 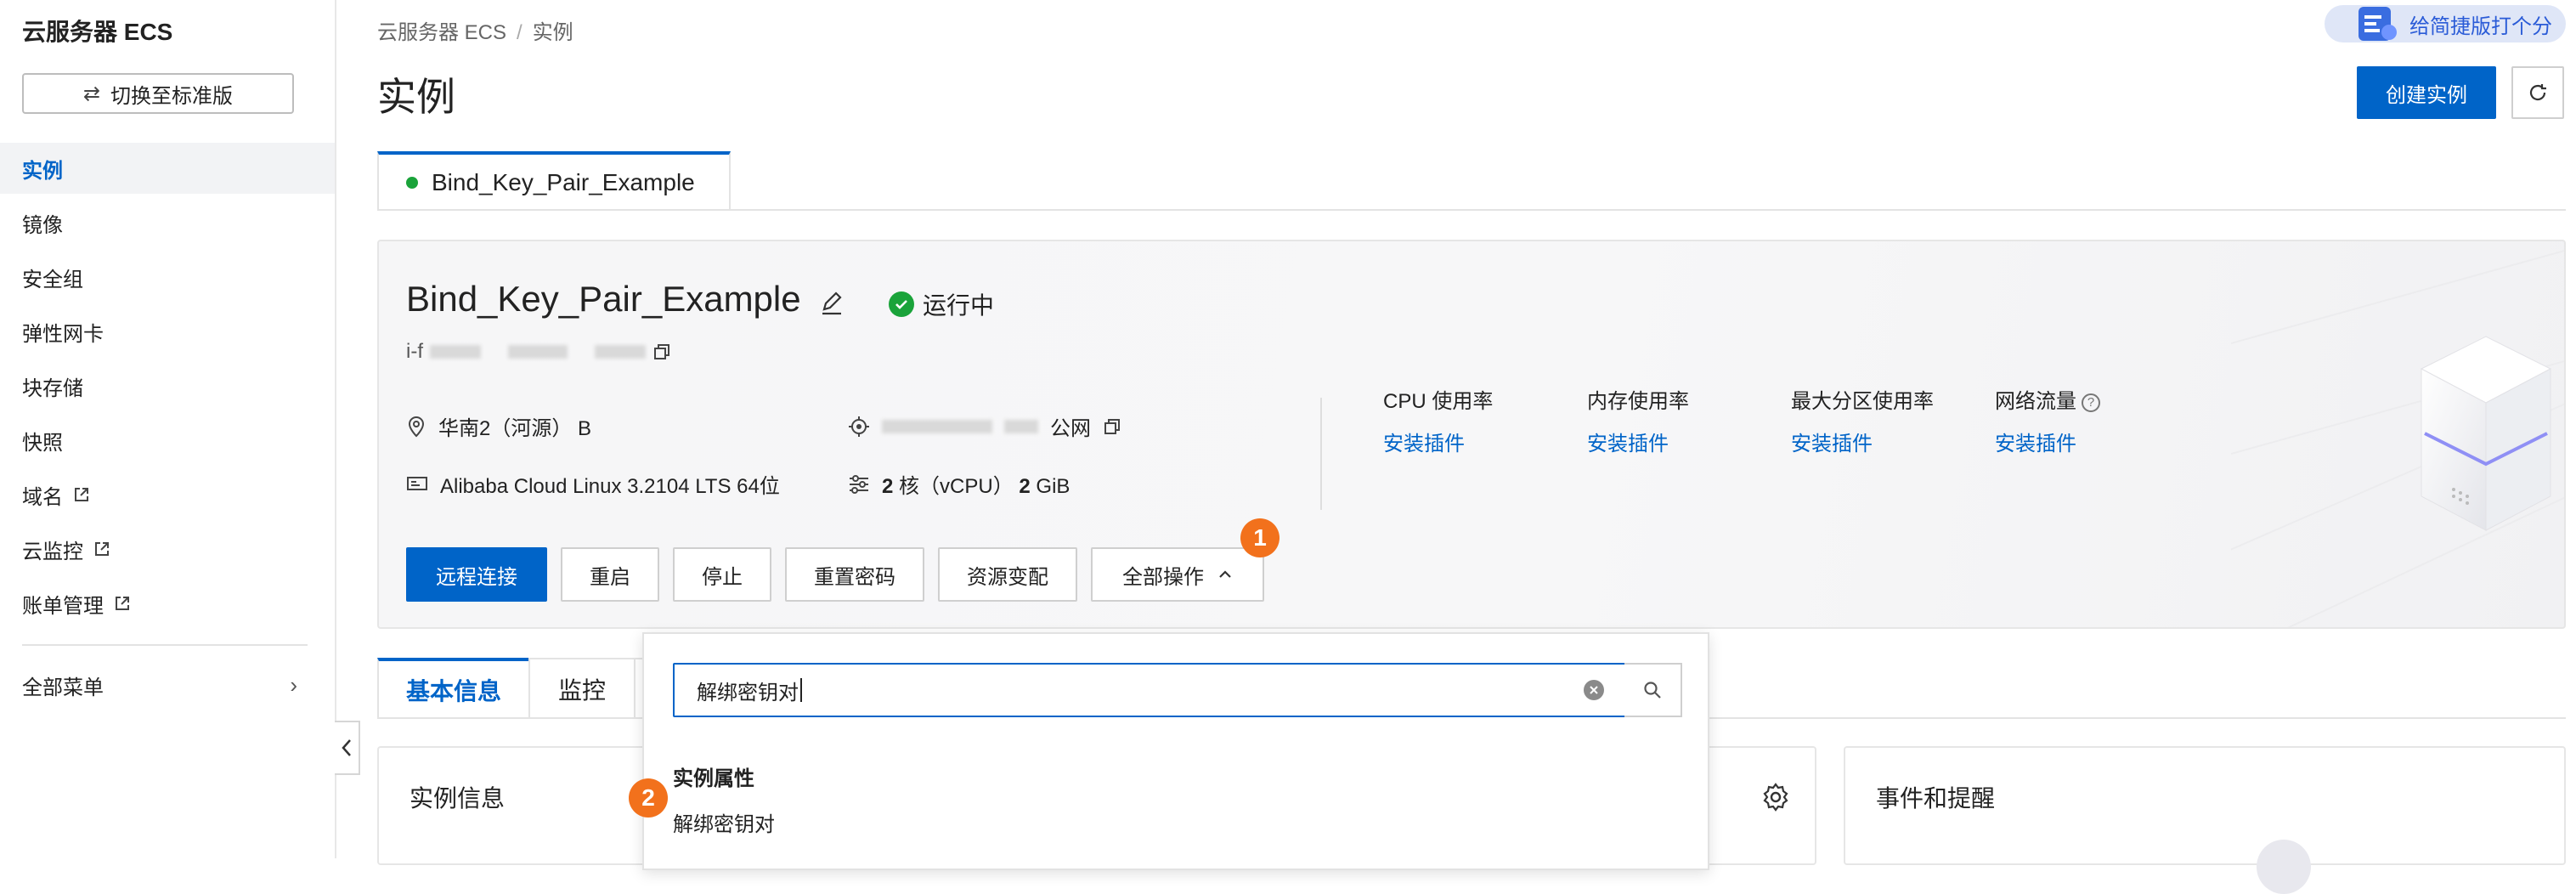 What do you see at coordinates (2036, 401) in the screenshot?
I see `metric-network-text: 网络流量` at bounding box center [2036, 401].